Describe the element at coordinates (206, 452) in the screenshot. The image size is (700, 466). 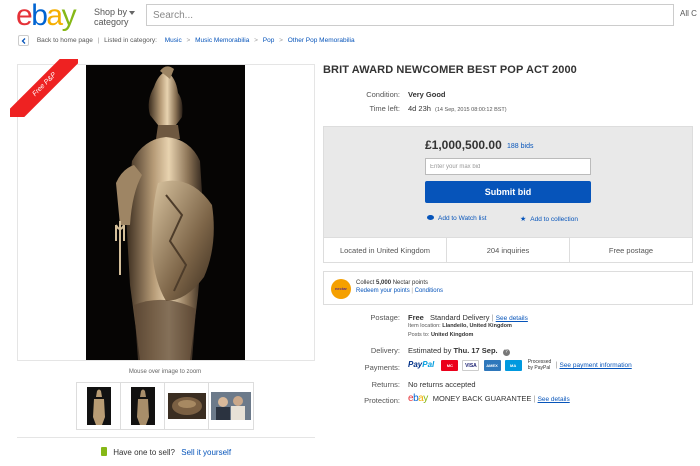
I see `sell-it-yourself-link: Sell it yourself` at that location.